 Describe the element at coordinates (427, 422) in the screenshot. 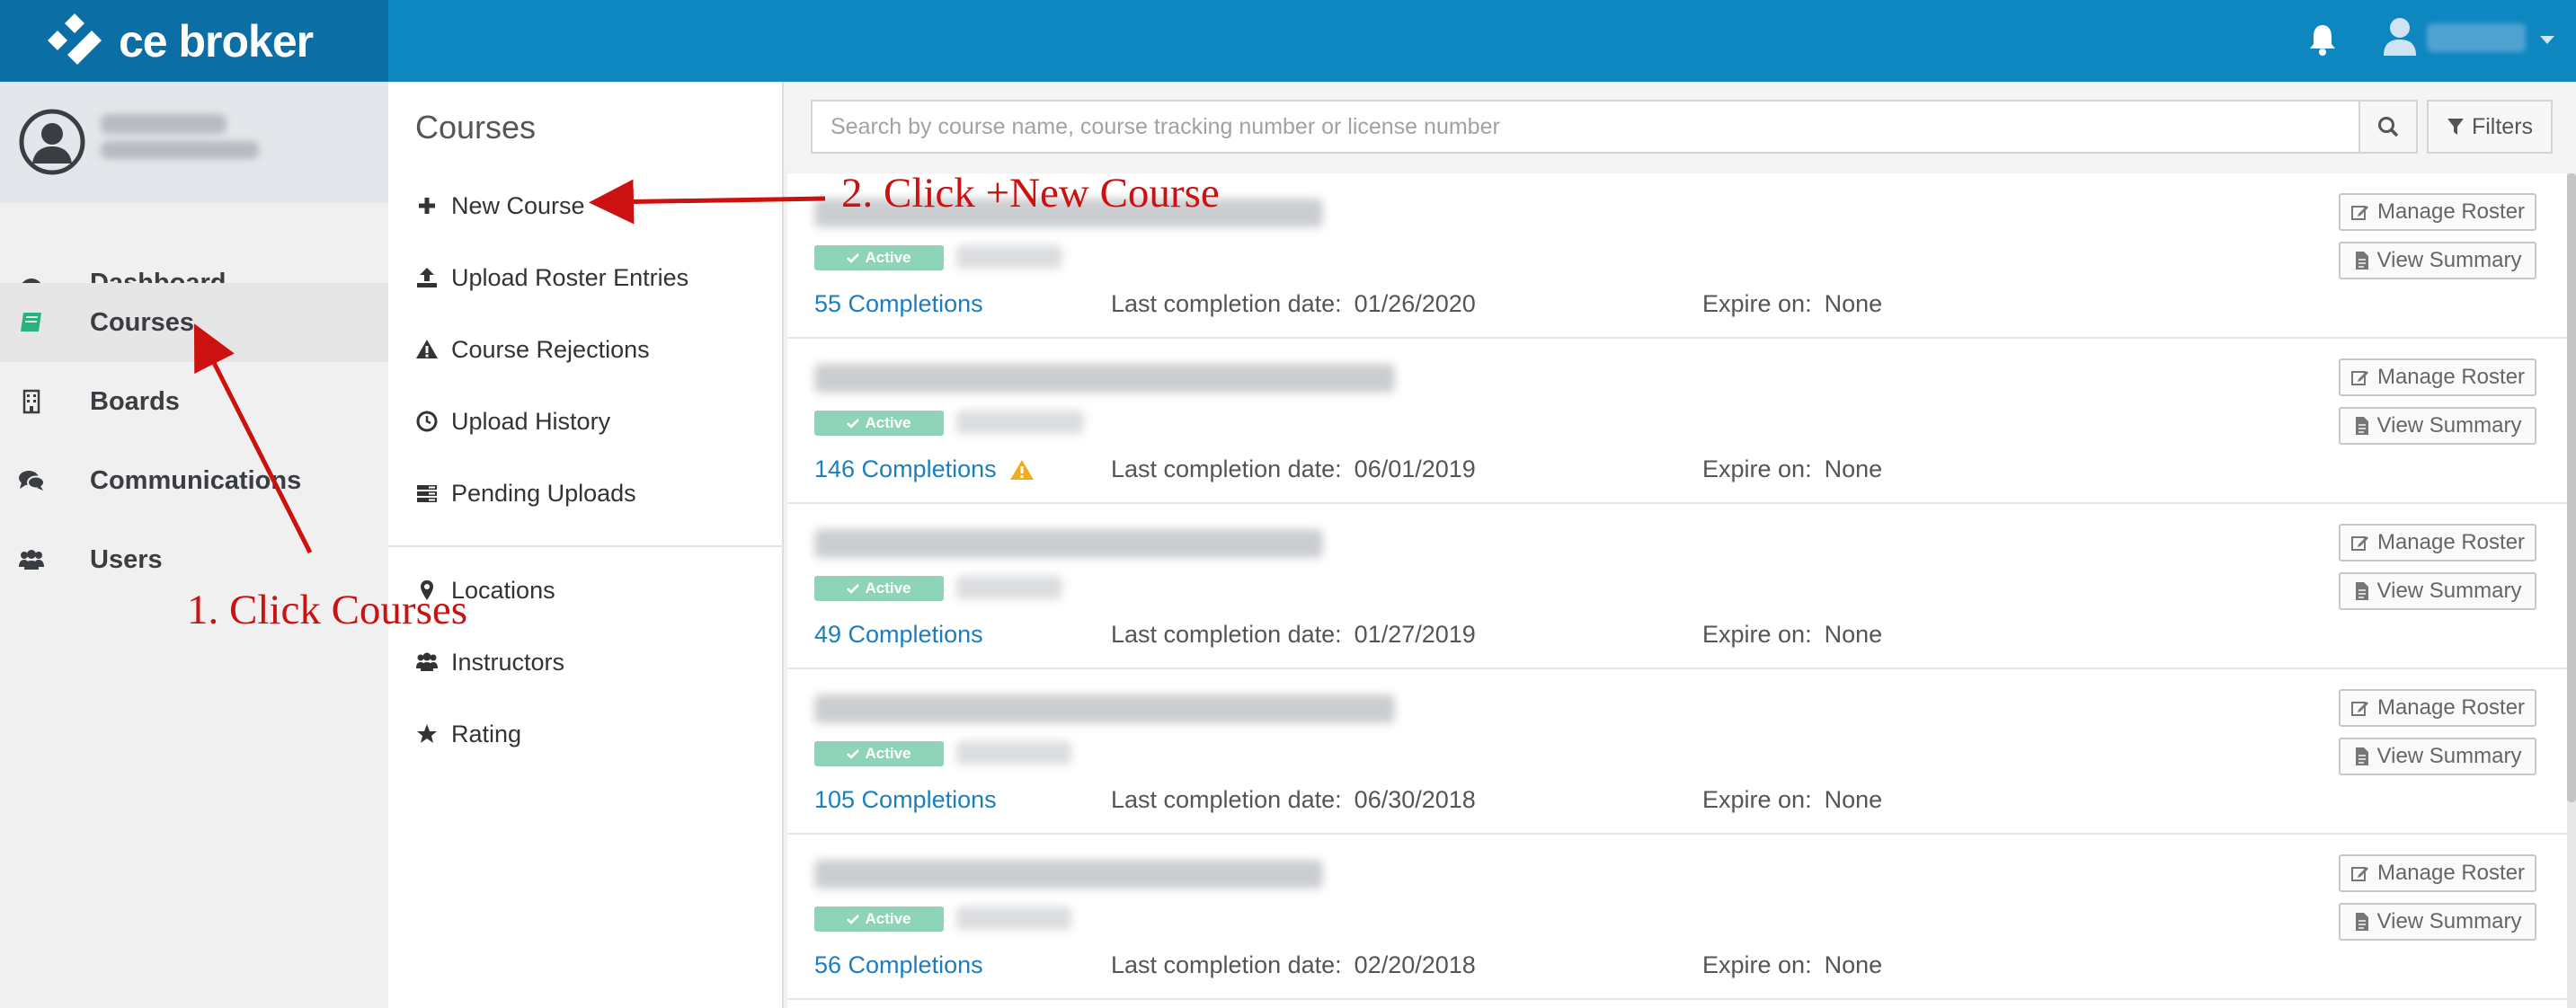

I see `clock-icon` at that location.